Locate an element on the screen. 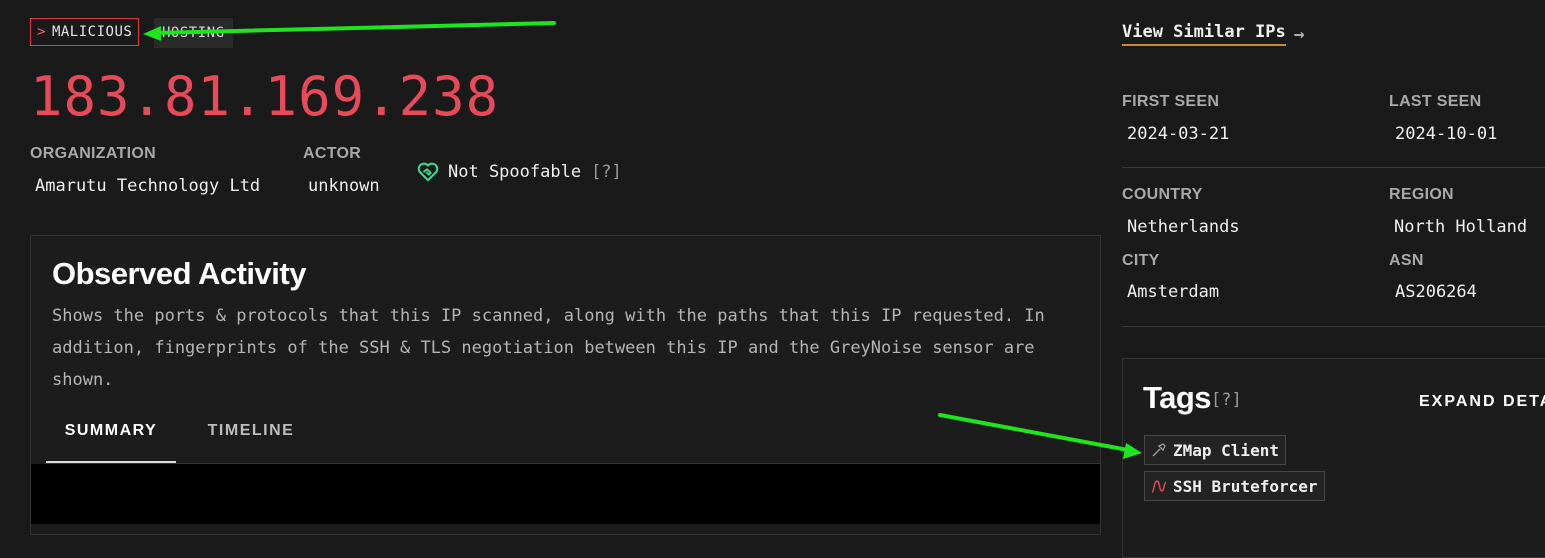  tag-chip: ZMap Client is located at coordinates (1215, 450).